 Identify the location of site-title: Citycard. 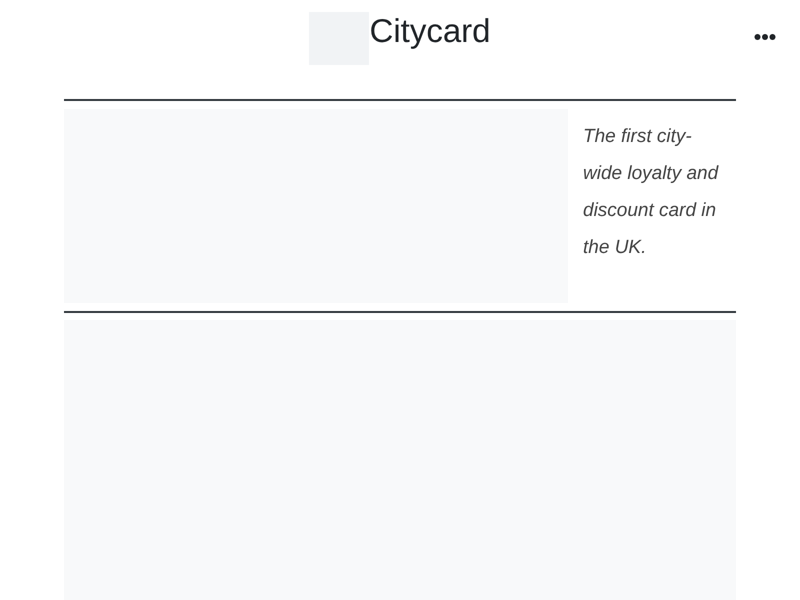
(430, 32).